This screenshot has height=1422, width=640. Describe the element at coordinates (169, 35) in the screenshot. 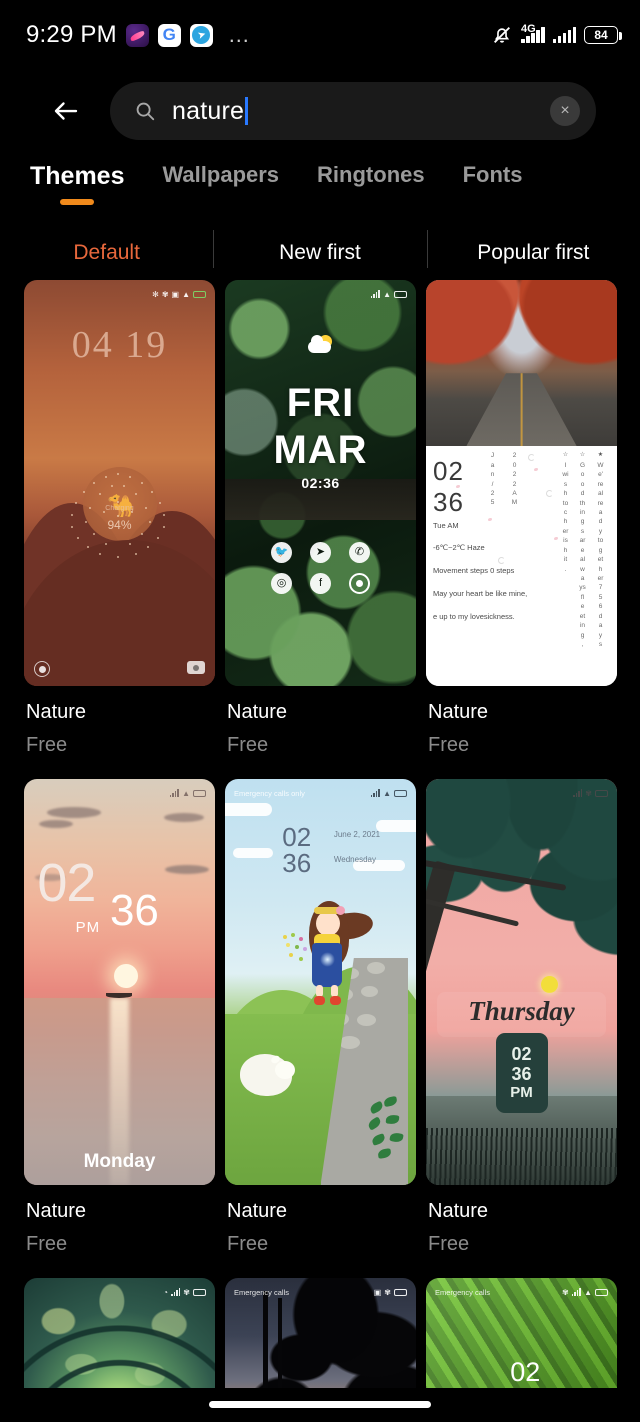

I see `google-icon` at that location.